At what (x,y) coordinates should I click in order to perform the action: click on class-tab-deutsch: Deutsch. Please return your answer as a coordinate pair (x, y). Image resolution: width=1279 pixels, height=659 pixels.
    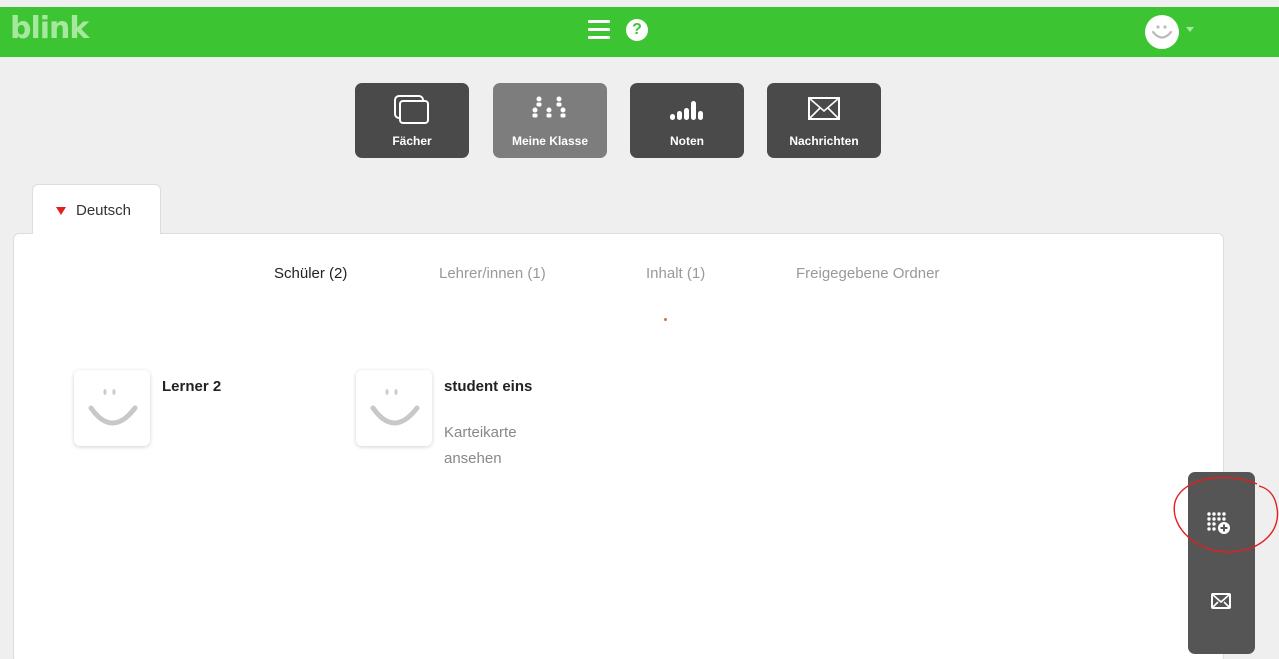
    Looking at the image, I should click on (96, 209).